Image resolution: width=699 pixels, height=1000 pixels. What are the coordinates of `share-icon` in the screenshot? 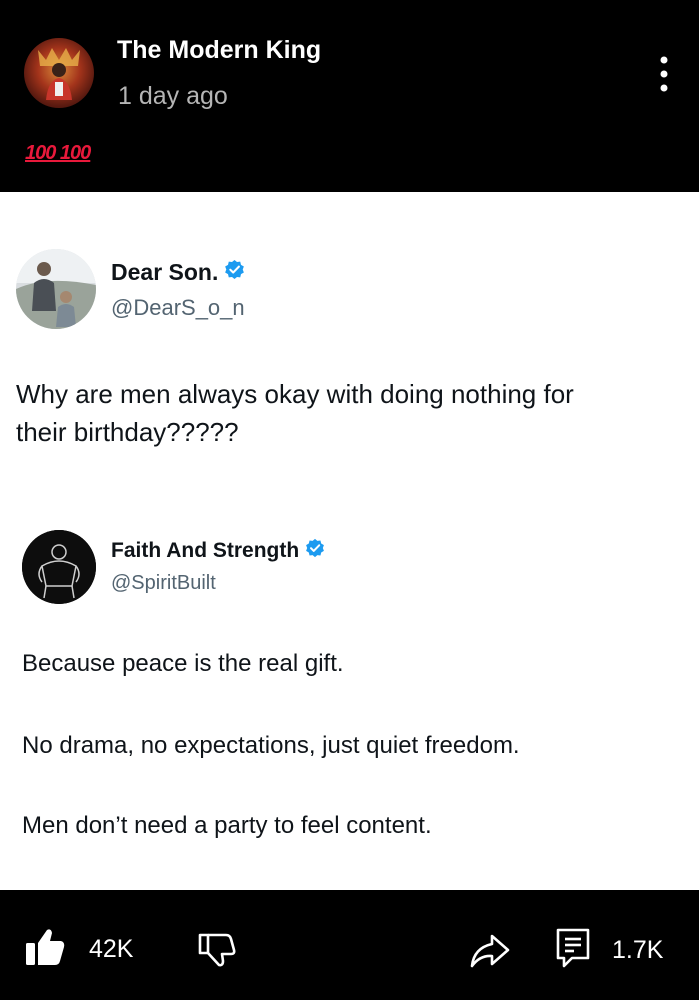 It's located at (490, 953).